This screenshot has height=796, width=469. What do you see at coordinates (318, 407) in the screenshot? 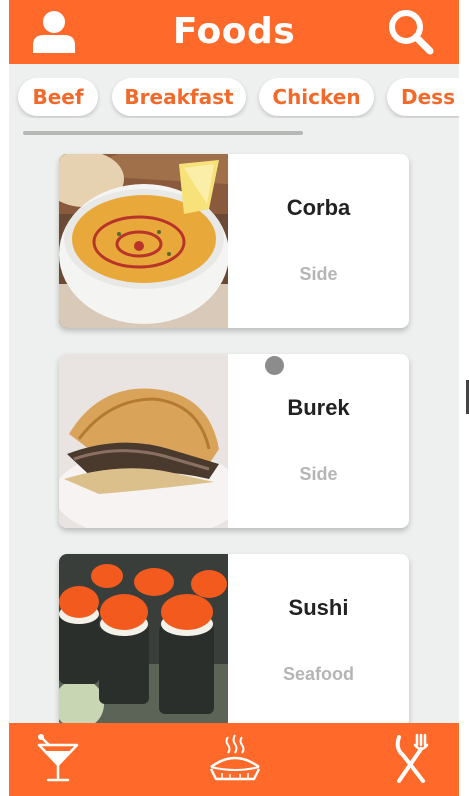
I see `food-name: Burek` at bounding box center [318, 407].